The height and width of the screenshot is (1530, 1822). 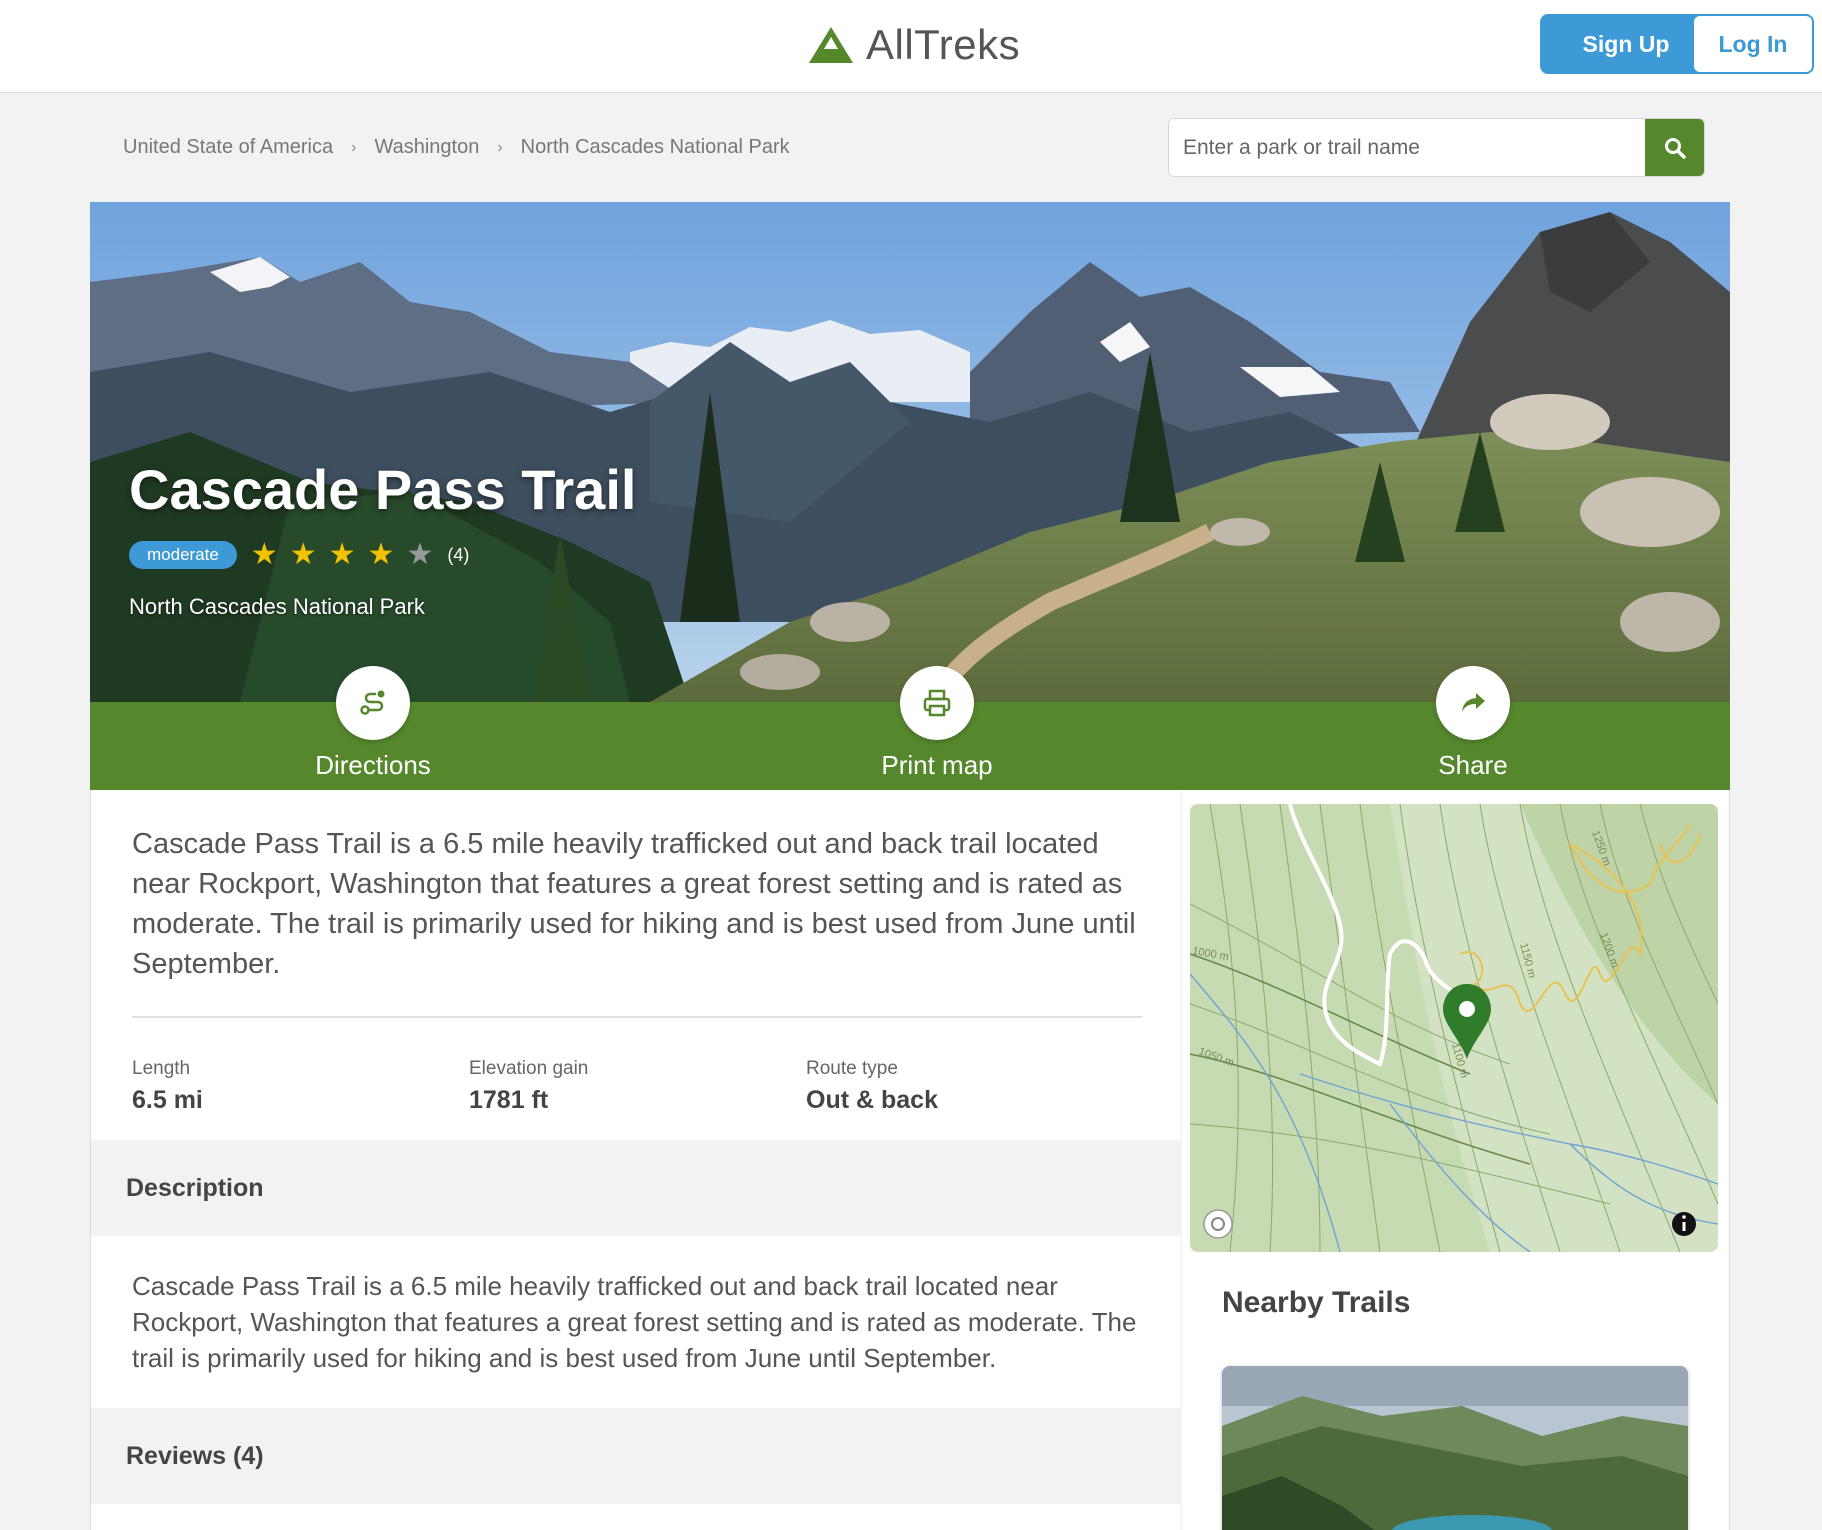 What do you see at coordinates (872, 1100) in the screenshot?
I see `stat-value: Out & back` at bounding box center [872, 1100].